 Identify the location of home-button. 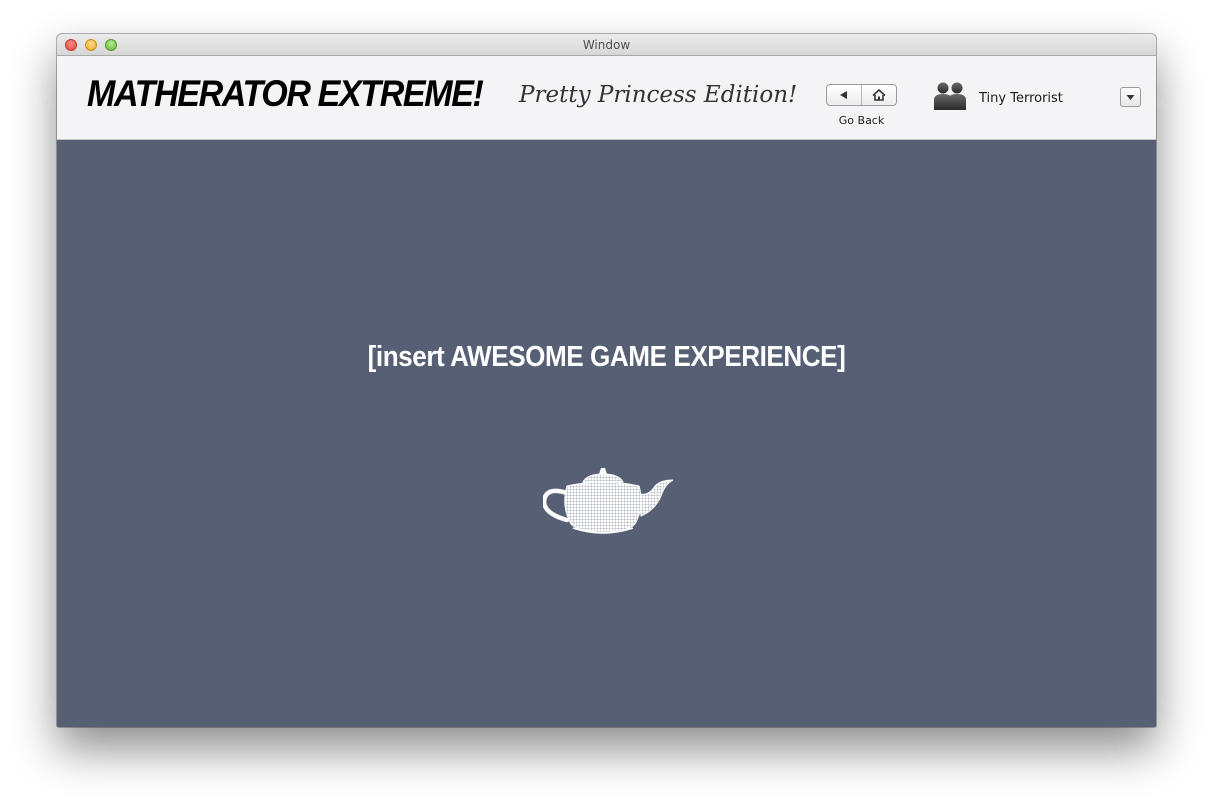
(878, 95).